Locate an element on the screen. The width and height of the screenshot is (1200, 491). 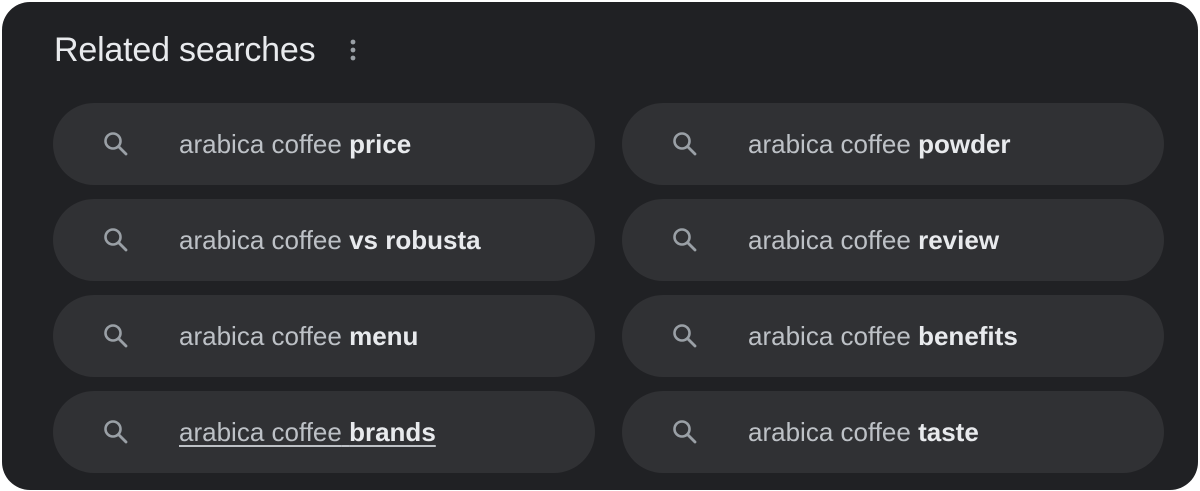
related-search-label: arabica coffee brands is located at coordinates (307, 432).